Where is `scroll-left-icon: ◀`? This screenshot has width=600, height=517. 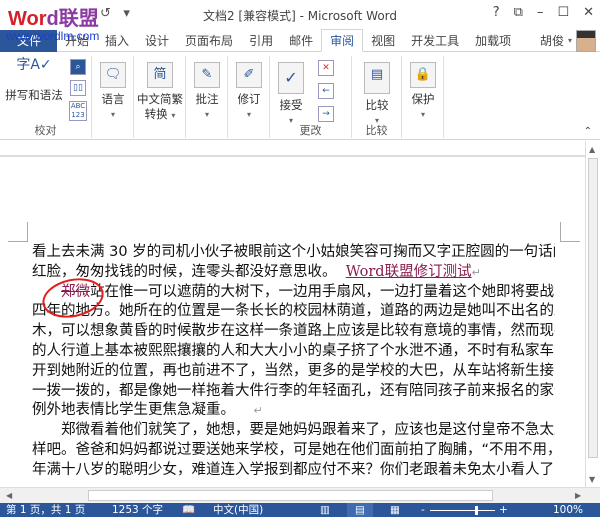 scroll-left-icon: ◀ is located at coordinates (9, 495).